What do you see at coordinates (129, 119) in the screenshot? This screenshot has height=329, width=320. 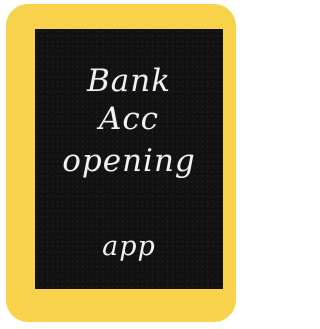 I see `title-line-acc: Acc` at bounding box center [129, 119].